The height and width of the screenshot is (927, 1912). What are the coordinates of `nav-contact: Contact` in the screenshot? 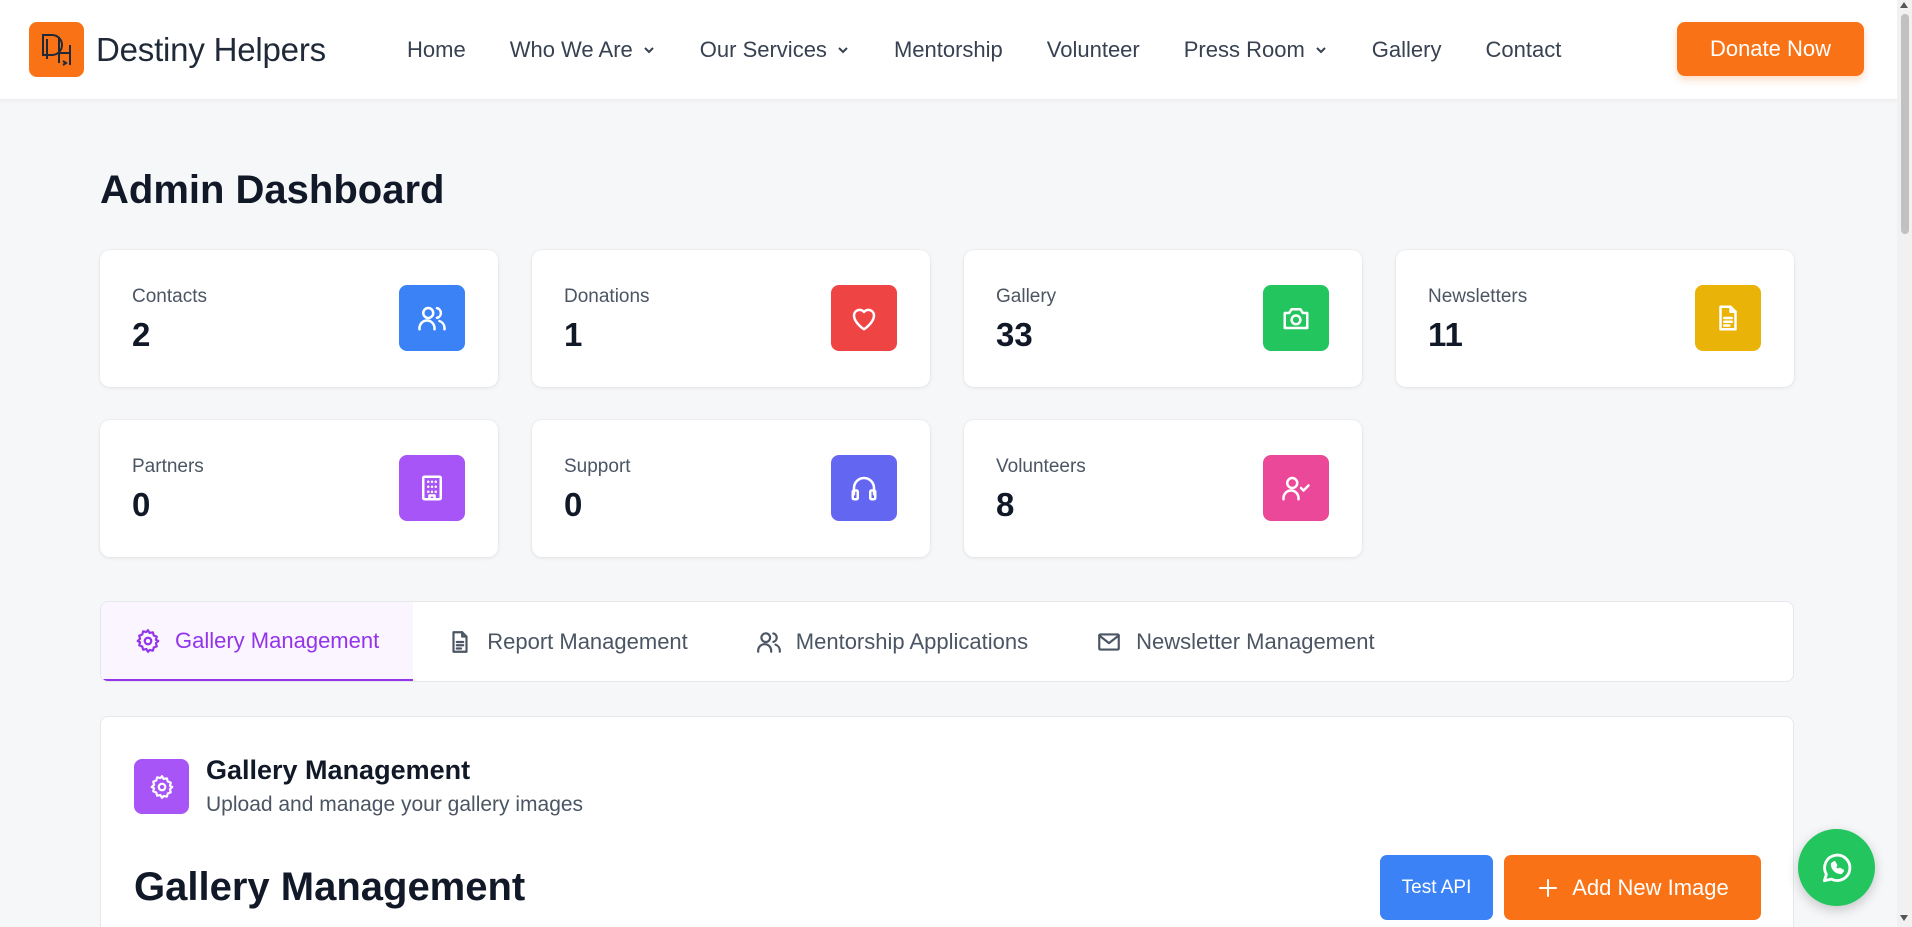 It's located at (1523, 50).